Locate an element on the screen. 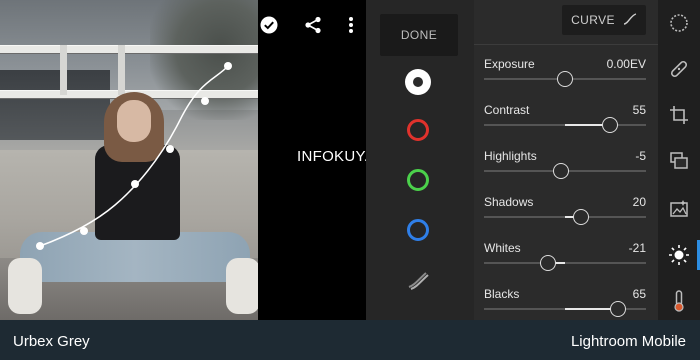  slider-track is located at coordinates (565, 263).